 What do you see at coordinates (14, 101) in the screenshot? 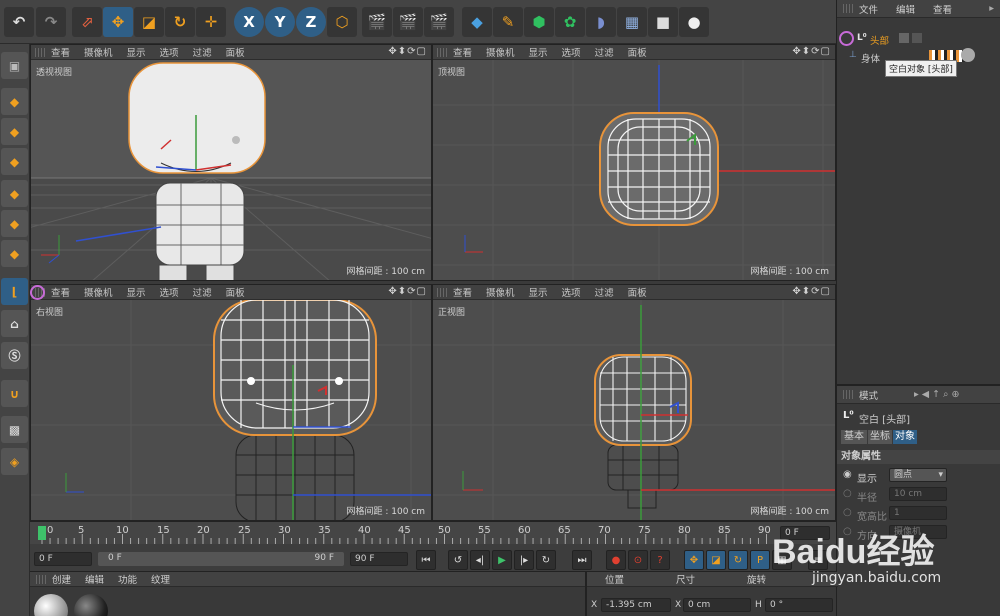
I see `model-mode-icon: ◆` at bounding box center [14, 101].